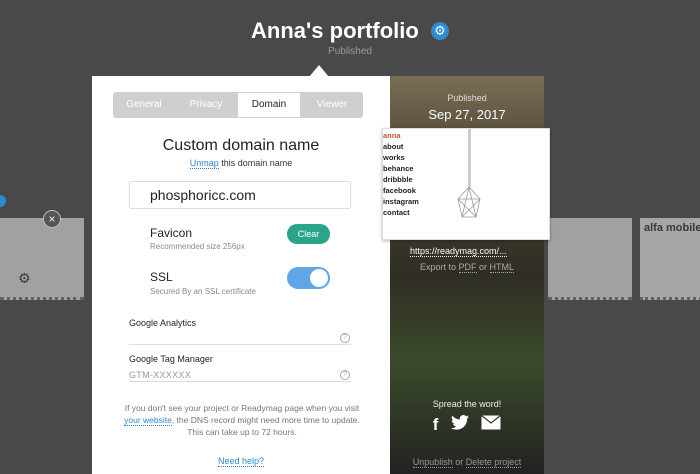 The height and width of the screenshot is (474, 700). I want to click on background-project-thumb, so click(590, 259).